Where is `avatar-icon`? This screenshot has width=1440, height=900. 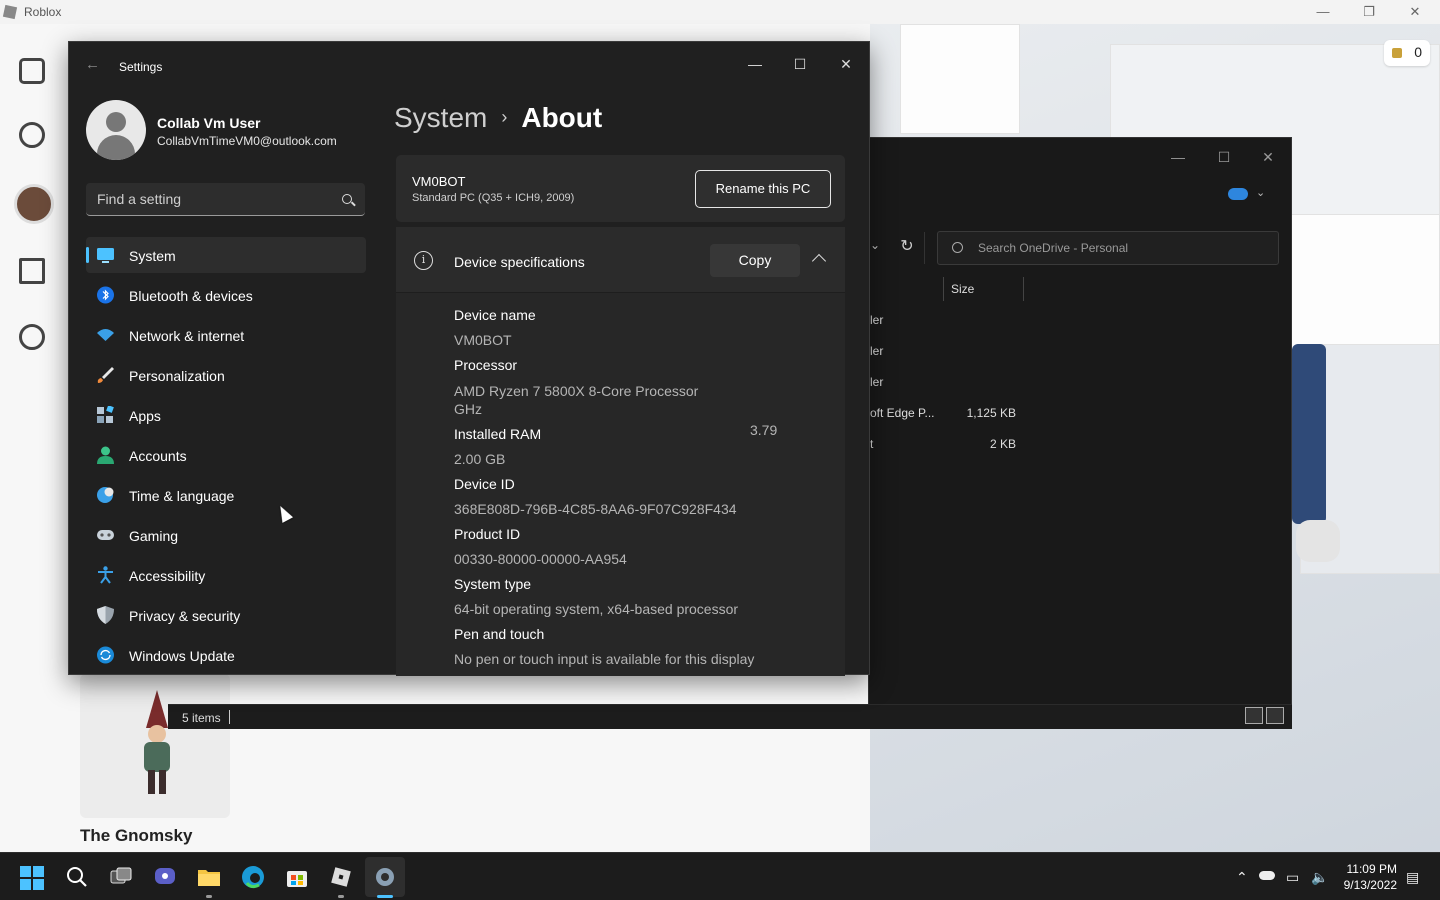 avatar-icon is located at coordinates (34, 204).